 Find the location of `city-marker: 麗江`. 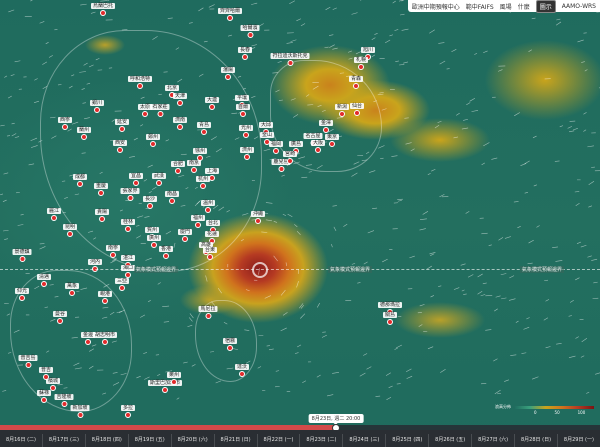

city-marker: 麗江 is located at coordinates (54, 214).